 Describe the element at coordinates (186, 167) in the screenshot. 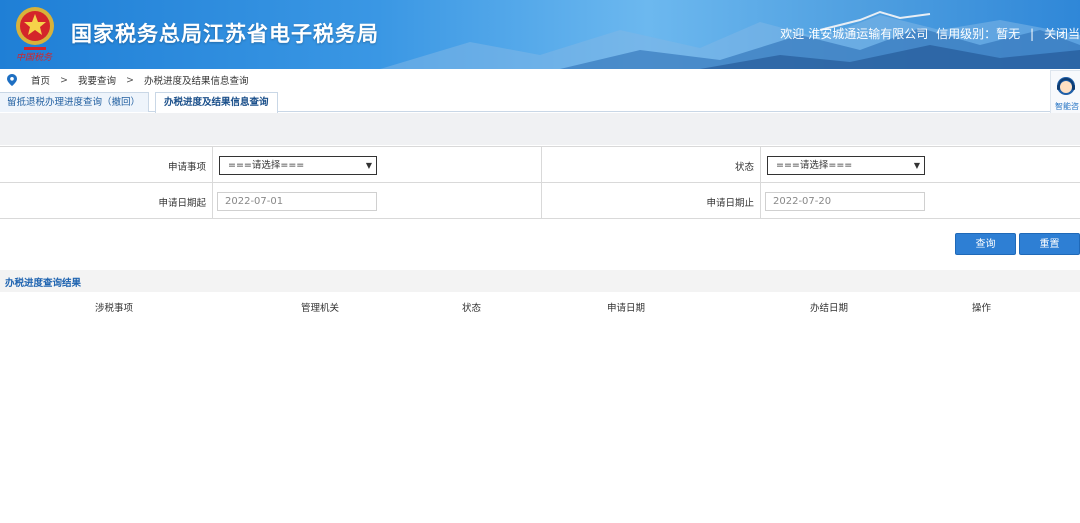

I see `item-label: 申请事项` at that location.